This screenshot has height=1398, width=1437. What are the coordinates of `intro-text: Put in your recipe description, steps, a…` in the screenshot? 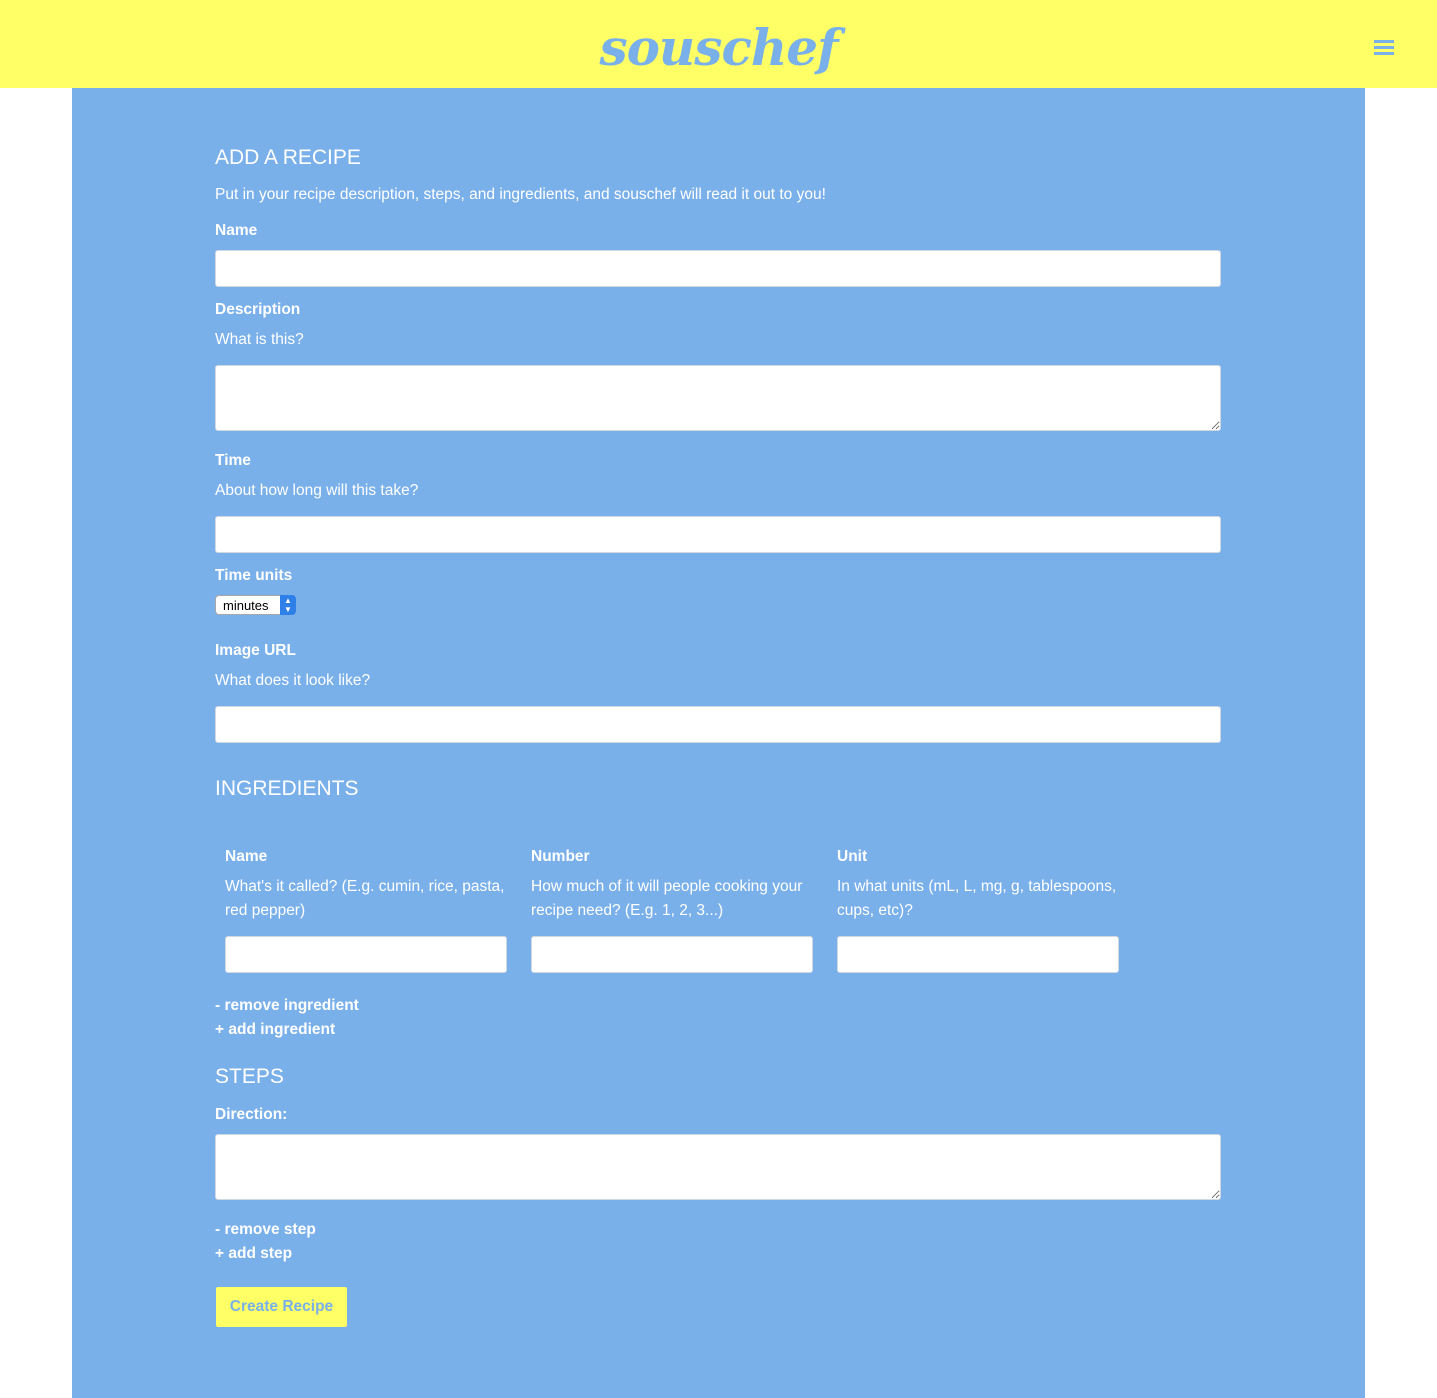 It's located at (520, 194).